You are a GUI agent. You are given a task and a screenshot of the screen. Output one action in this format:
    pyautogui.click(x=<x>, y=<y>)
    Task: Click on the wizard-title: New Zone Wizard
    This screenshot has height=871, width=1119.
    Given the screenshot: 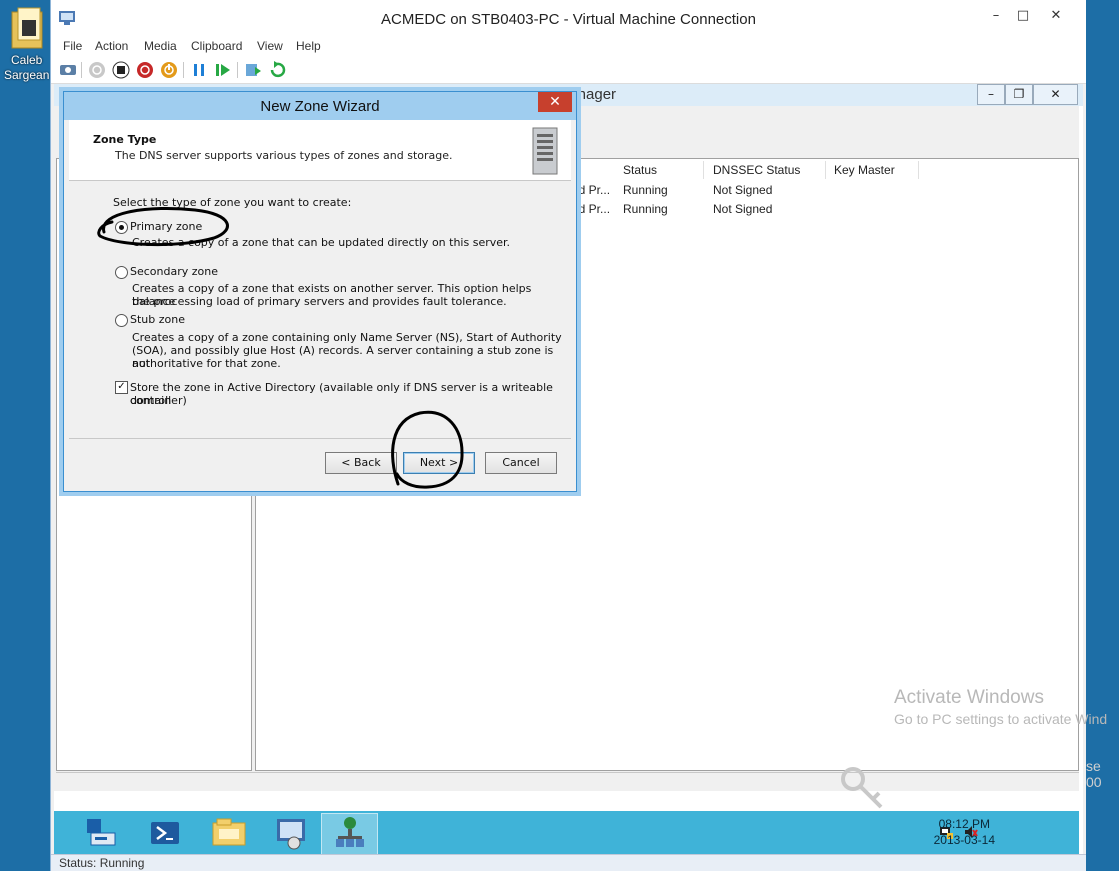 What is the action you would take?
    pyautogui.click(x=320, y=106)
    